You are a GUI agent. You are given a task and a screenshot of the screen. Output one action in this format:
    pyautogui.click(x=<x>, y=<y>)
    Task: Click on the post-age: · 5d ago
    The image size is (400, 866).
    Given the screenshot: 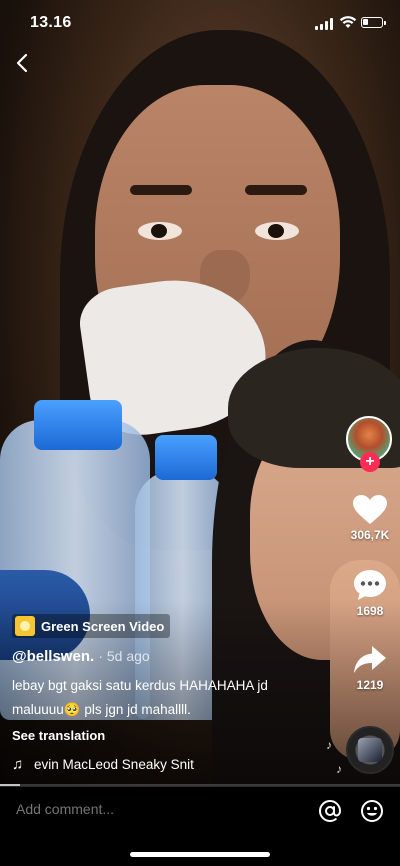 What is the action you would take?
    pyautogui.click(x=124, y=656)
    